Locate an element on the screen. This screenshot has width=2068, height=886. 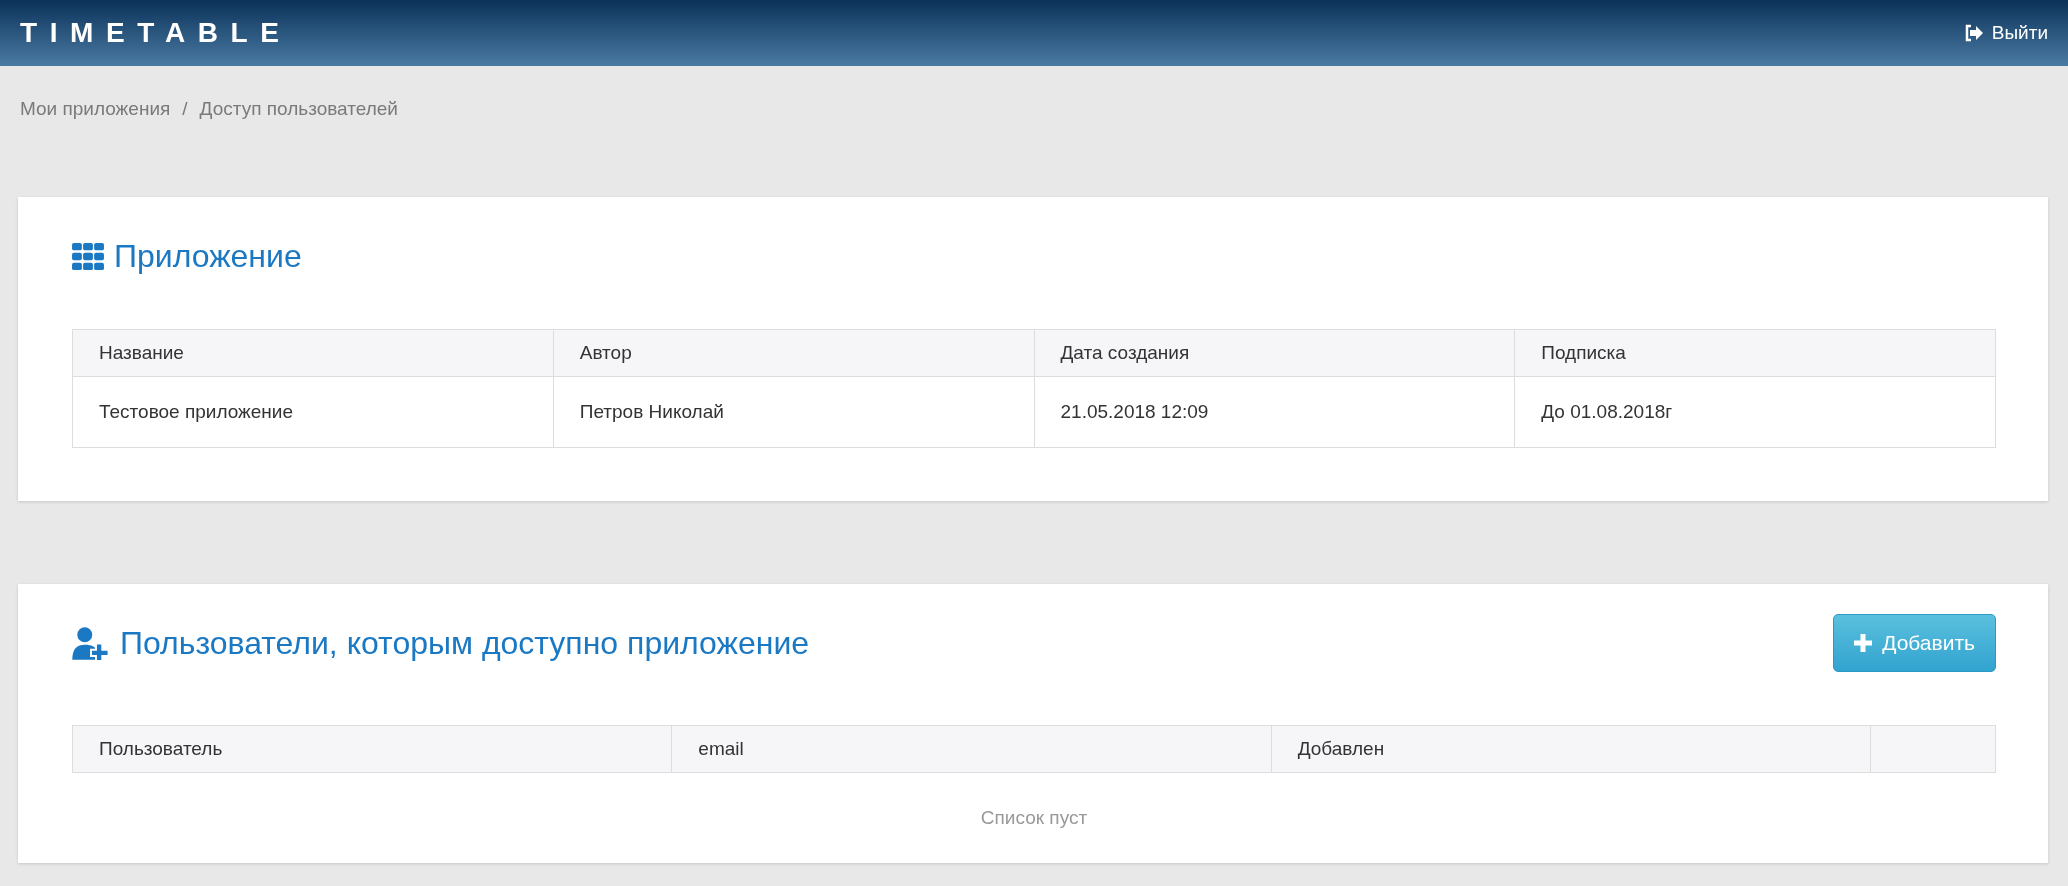
column-header: Добавлен is located at coordinates (1571, 749).